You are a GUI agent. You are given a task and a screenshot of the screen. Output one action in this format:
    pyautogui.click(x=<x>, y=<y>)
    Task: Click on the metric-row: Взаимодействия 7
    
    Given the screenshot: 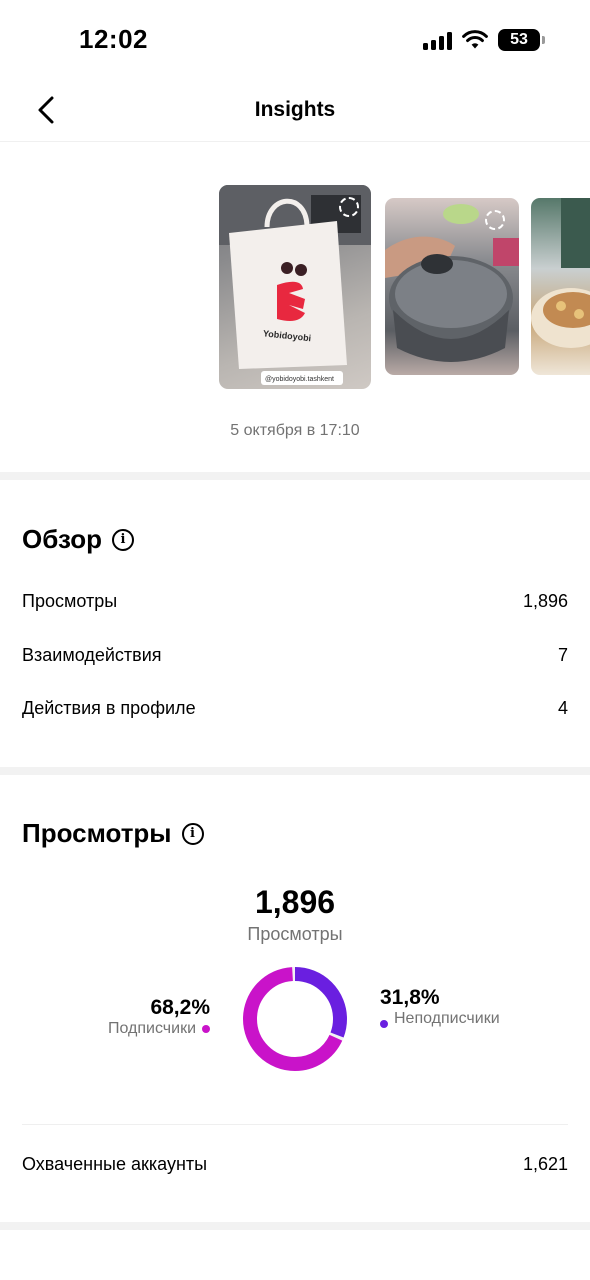 What is the action you would take?
    pyautogui.click(x=295, y=655)
    